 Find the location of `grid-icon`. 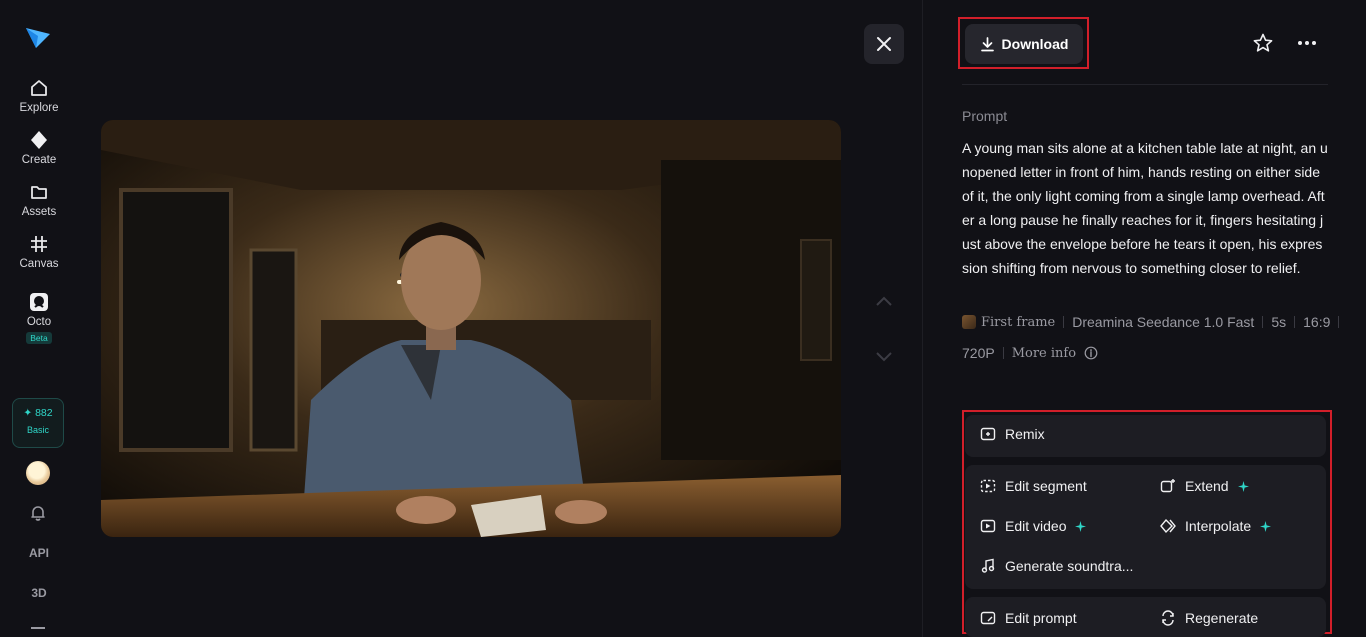

grid-icon is located at coordinates (39, 244).